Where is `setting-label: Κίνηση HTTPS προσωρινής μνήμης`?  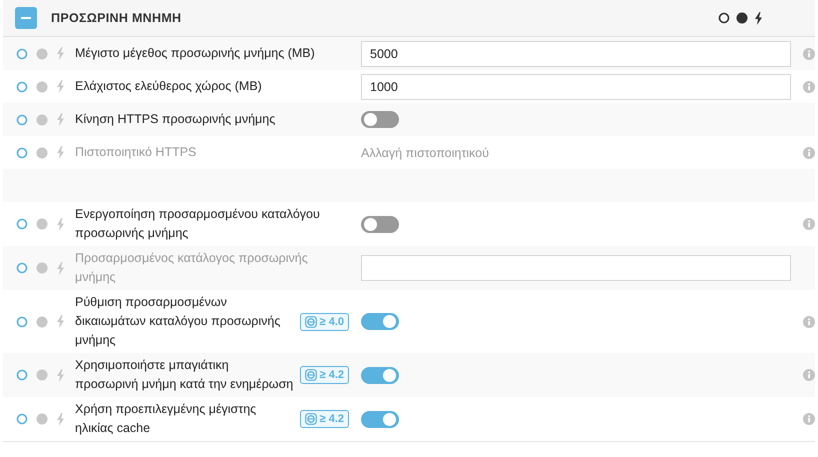
setting-label: Κίνηση HTTPS προσωρινής μνήμης is located at coordinates (175, 119).